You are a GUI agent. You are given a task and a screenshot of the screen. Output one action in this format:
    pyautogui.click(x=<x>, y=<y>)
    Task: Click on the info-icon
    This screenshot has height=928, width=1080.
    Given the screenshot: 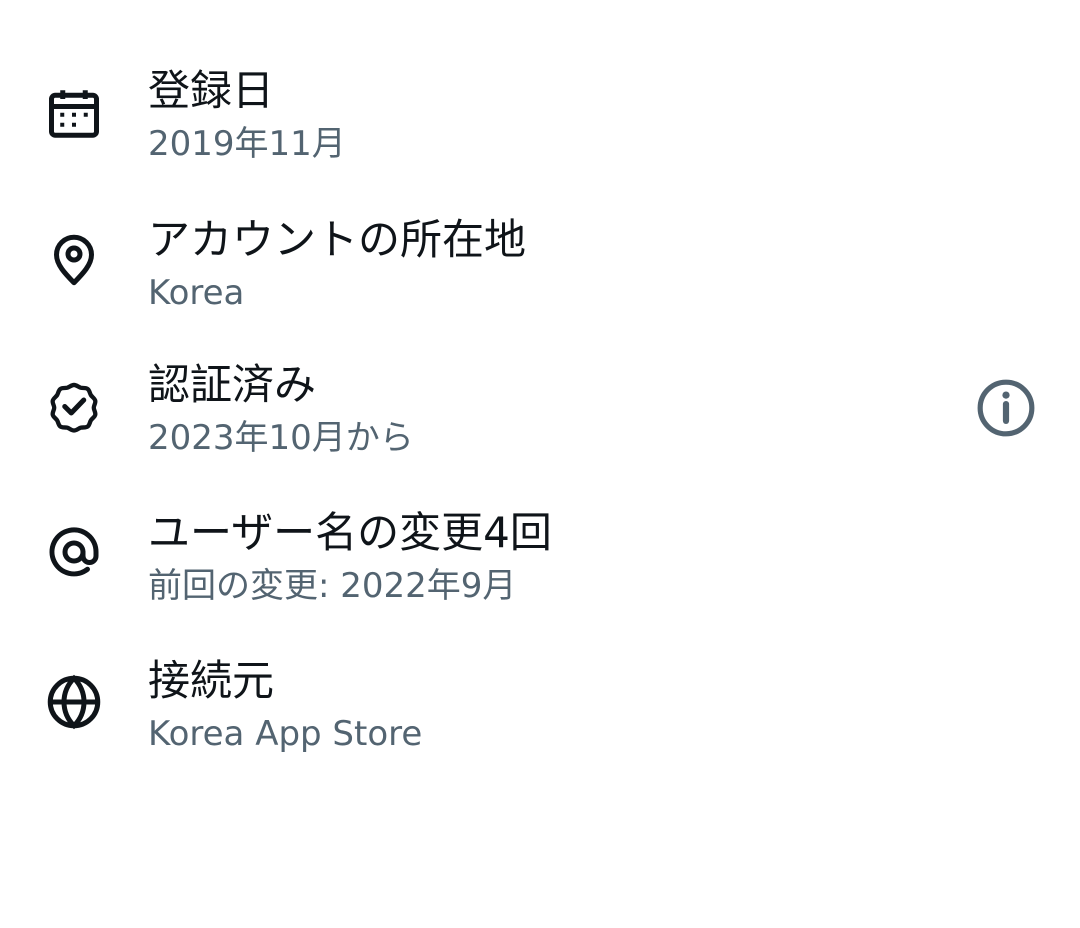 What is the action you would take?
    pyautogui.click(x=1006, y=408)
    